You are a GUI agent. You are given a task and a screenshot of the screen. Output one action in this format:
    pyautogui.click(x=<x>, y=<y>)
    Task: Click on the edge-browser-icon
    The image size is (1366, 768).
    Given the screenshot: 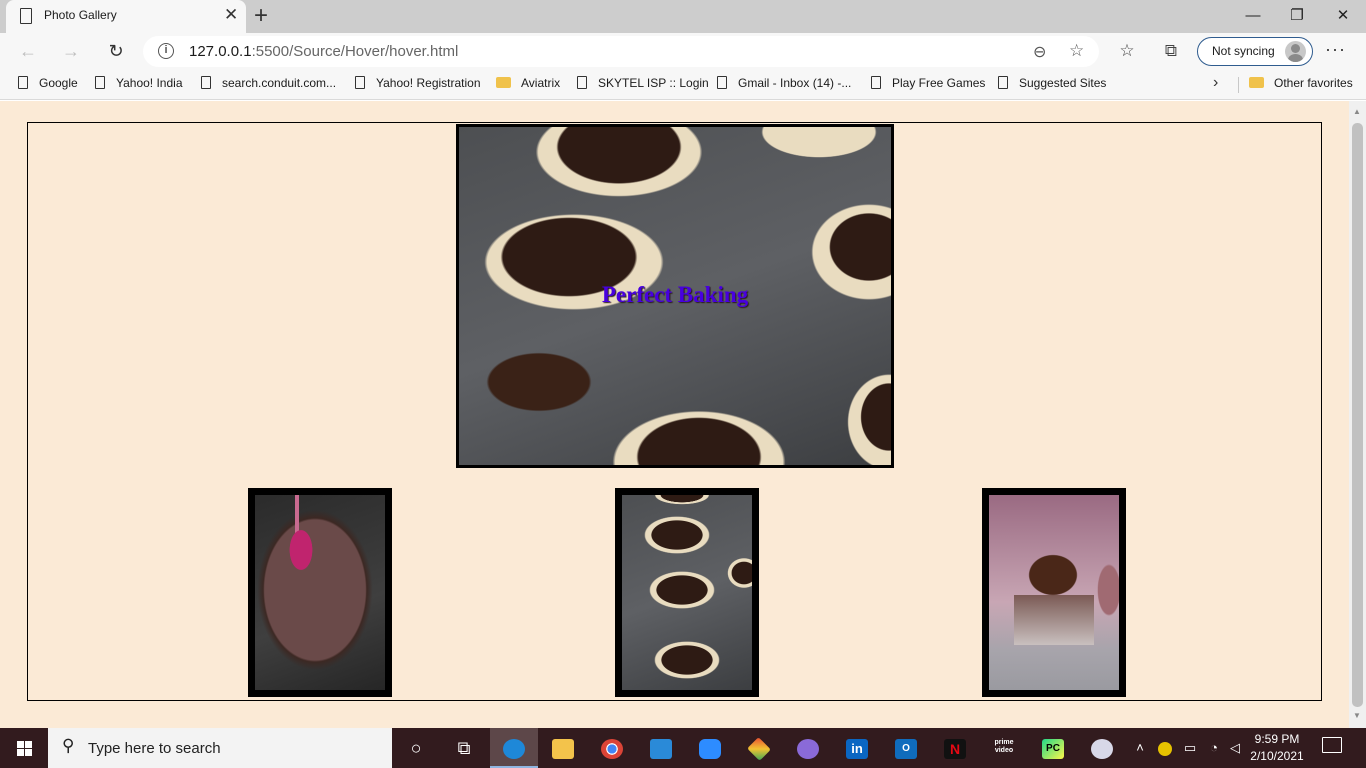 What is the action you would take?
    pyautogui.click(x=514, y=748)
    